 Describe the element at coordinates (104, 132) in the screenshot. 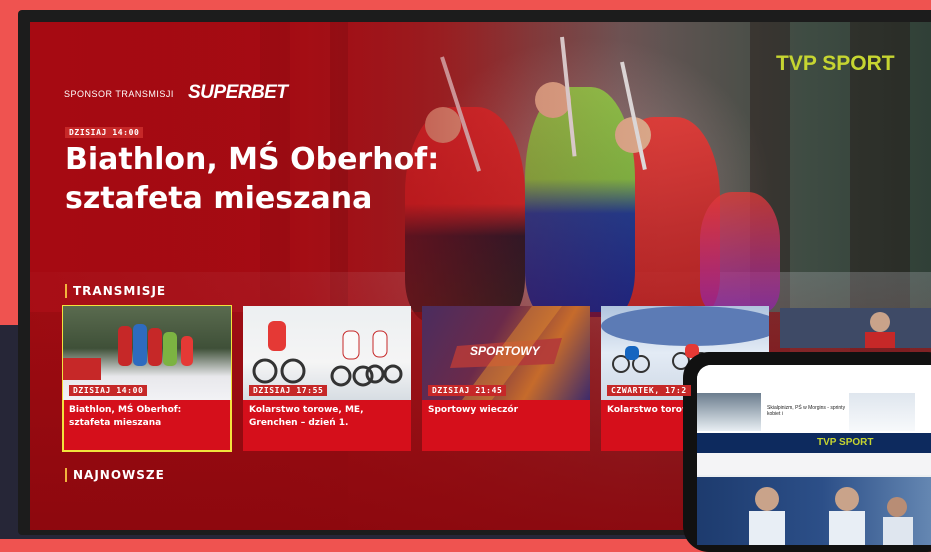

I see `hero-time-badge: DZISIAJ 14:00` at that location.